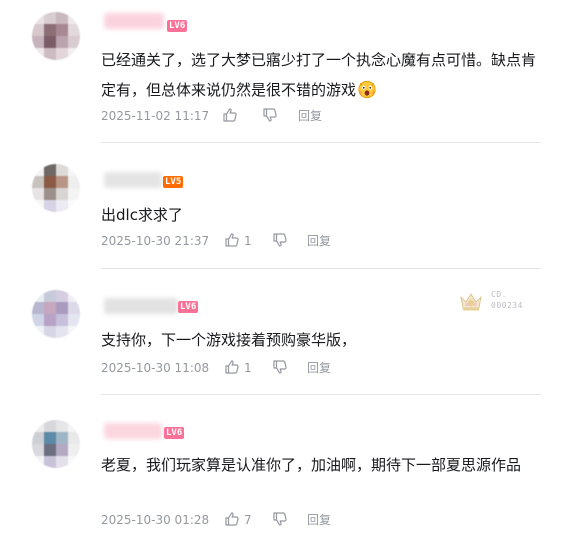  What do you see at coordinates (507, 305) in the screenshot?
I see `fan-badge-number: 000234` at bounding box center [507, 305].